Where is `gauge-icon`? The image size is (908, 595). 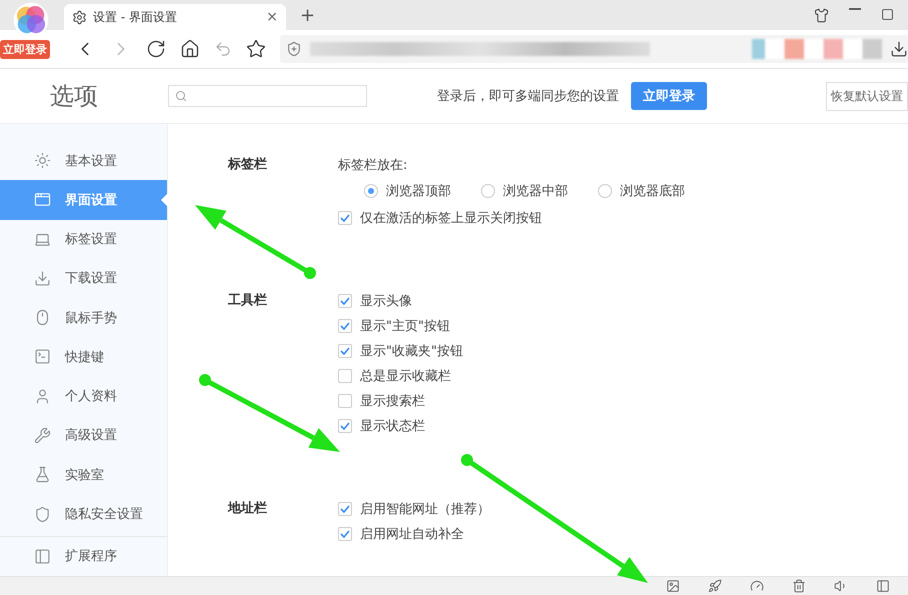
gauge-icon is located at coordinates (757, 586).